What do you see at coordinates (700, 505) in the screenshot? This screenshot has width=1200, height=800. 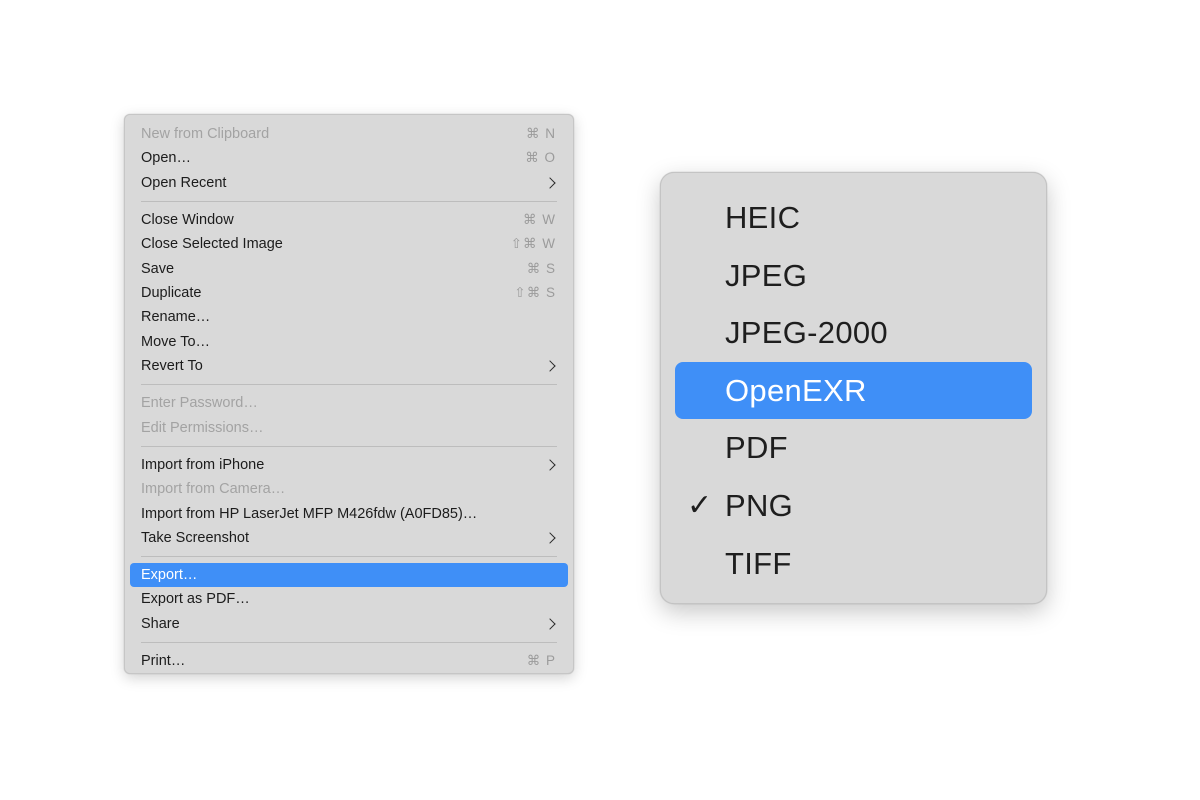 I see `checkmark-icon: ✓` at bounding box center [700, 505].